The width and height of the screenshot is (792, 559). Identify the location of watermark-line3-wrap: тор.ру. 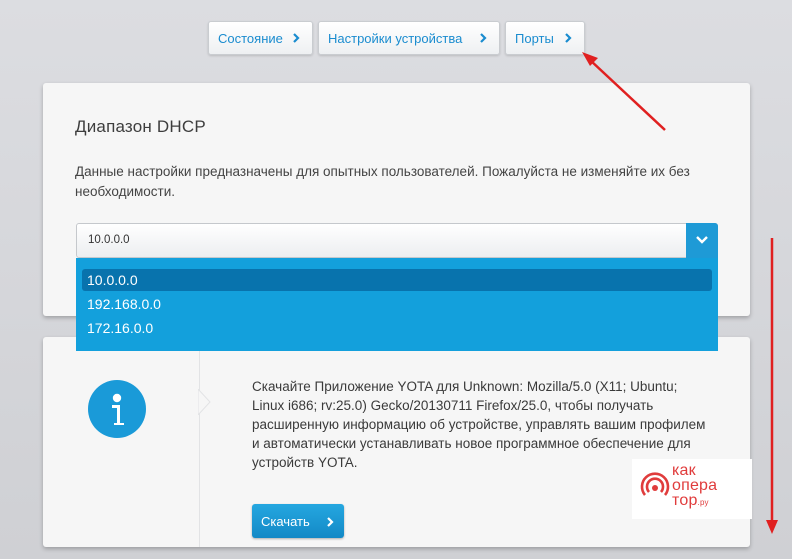
(694, 501).